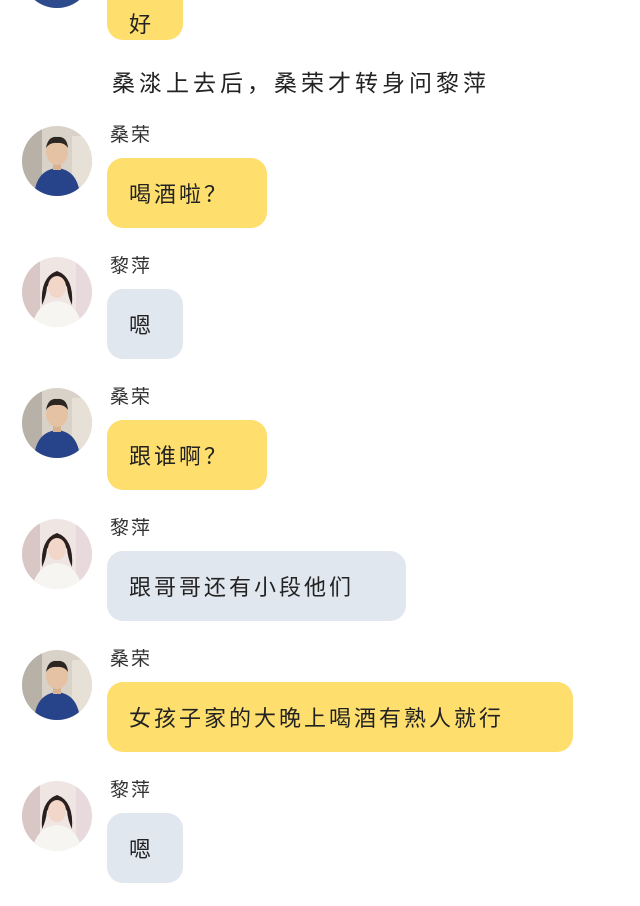 The width and height of the screenshot is (640, 906). I want to click on message-bubble: 女孩子家的大晚上喝酒有熟人就行, so click(340, 717).